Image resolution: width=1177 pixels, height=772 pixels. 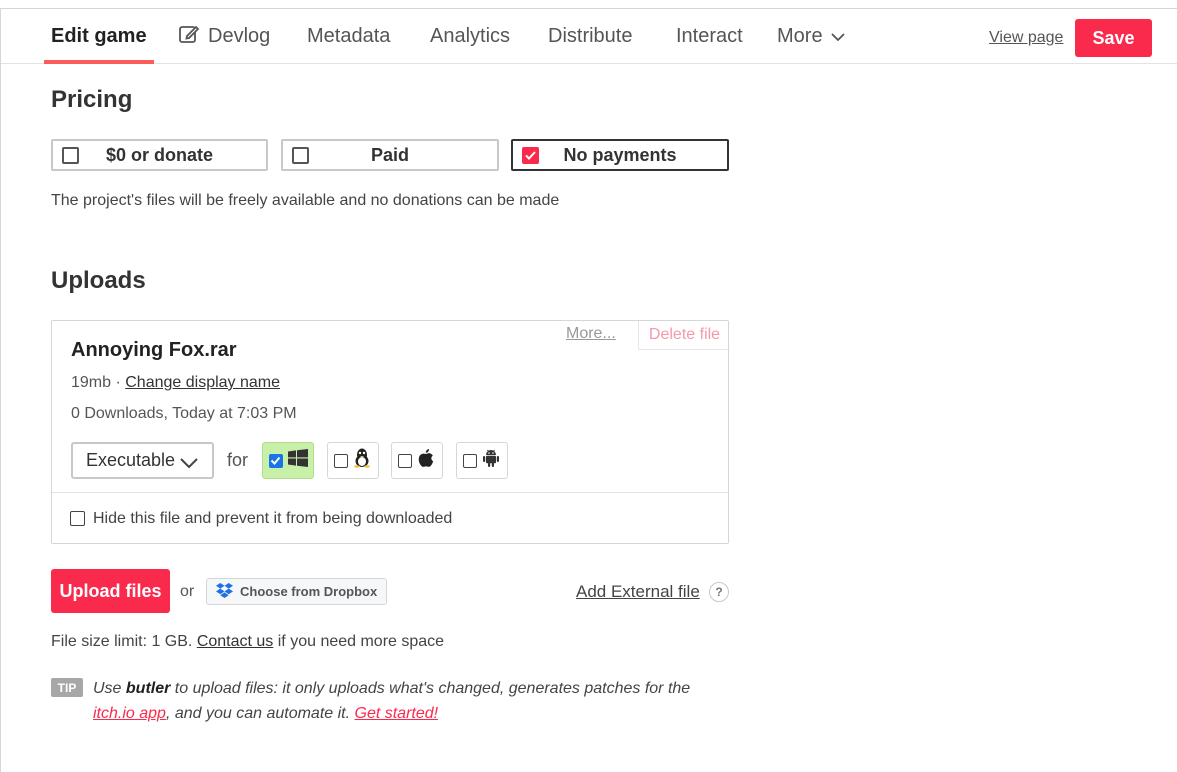 What do you see at coordinates (348, 36) in the screenshot?
I see `tab-metadata: Metadata` at bounding box center [348, 36].